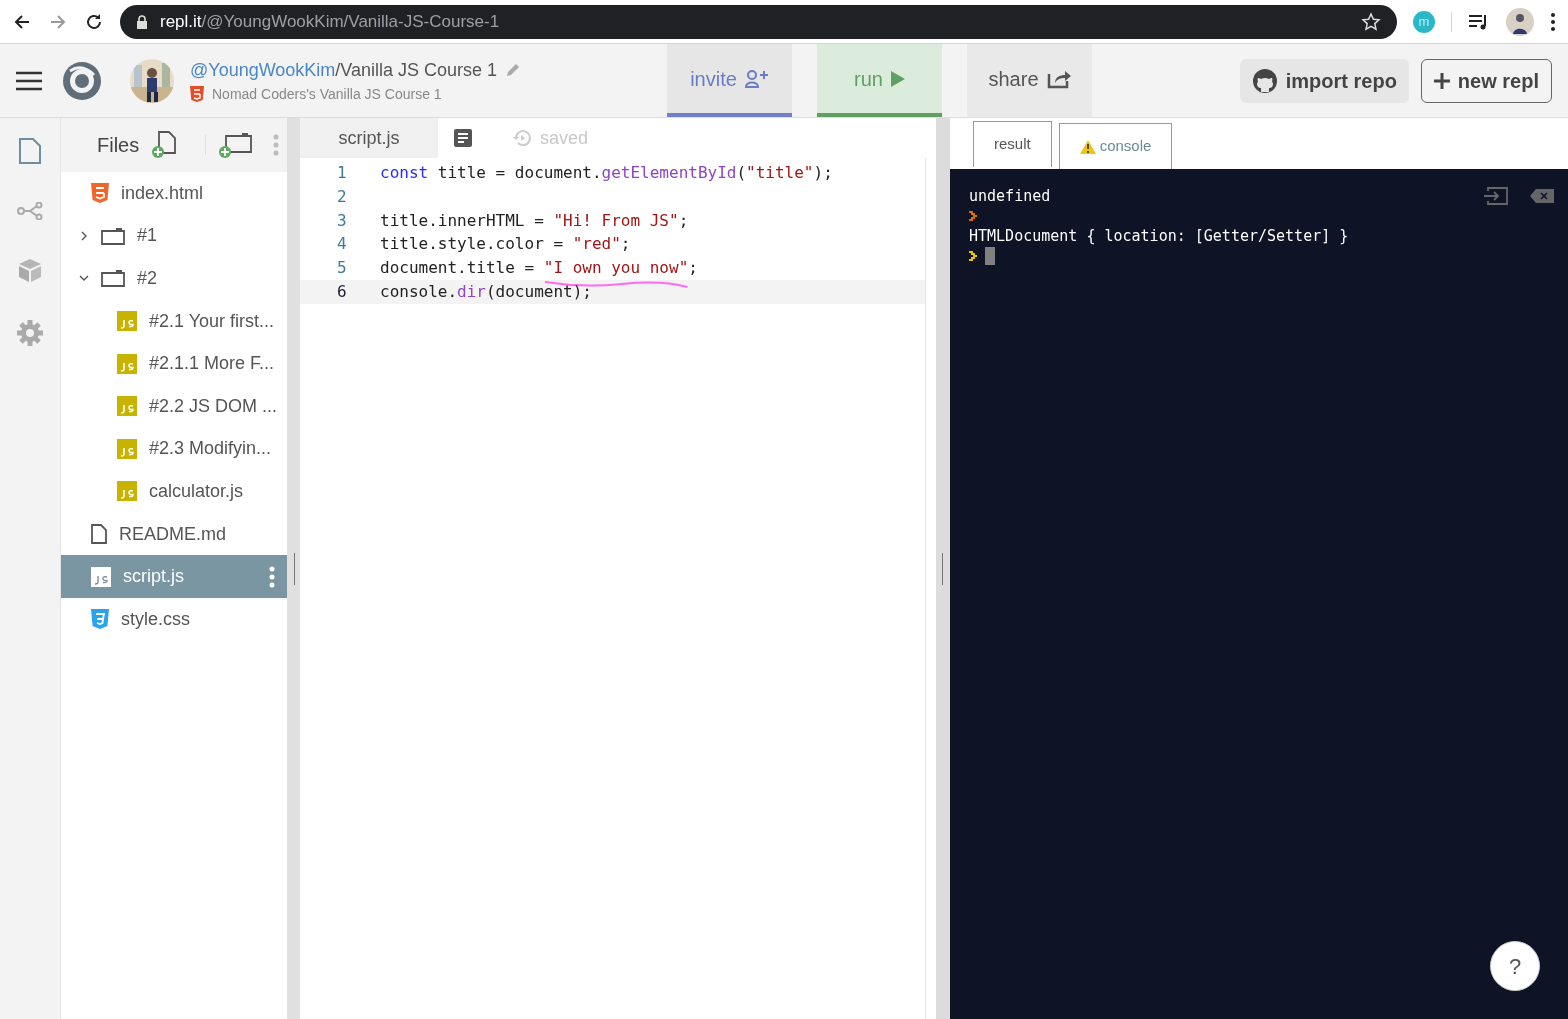 The height and width of the screenshot is (1019, 1568). I want to click on address-bar: repl.it/@YoungWookKim/Vanilla-JS-Course-1, so click(758, 21).